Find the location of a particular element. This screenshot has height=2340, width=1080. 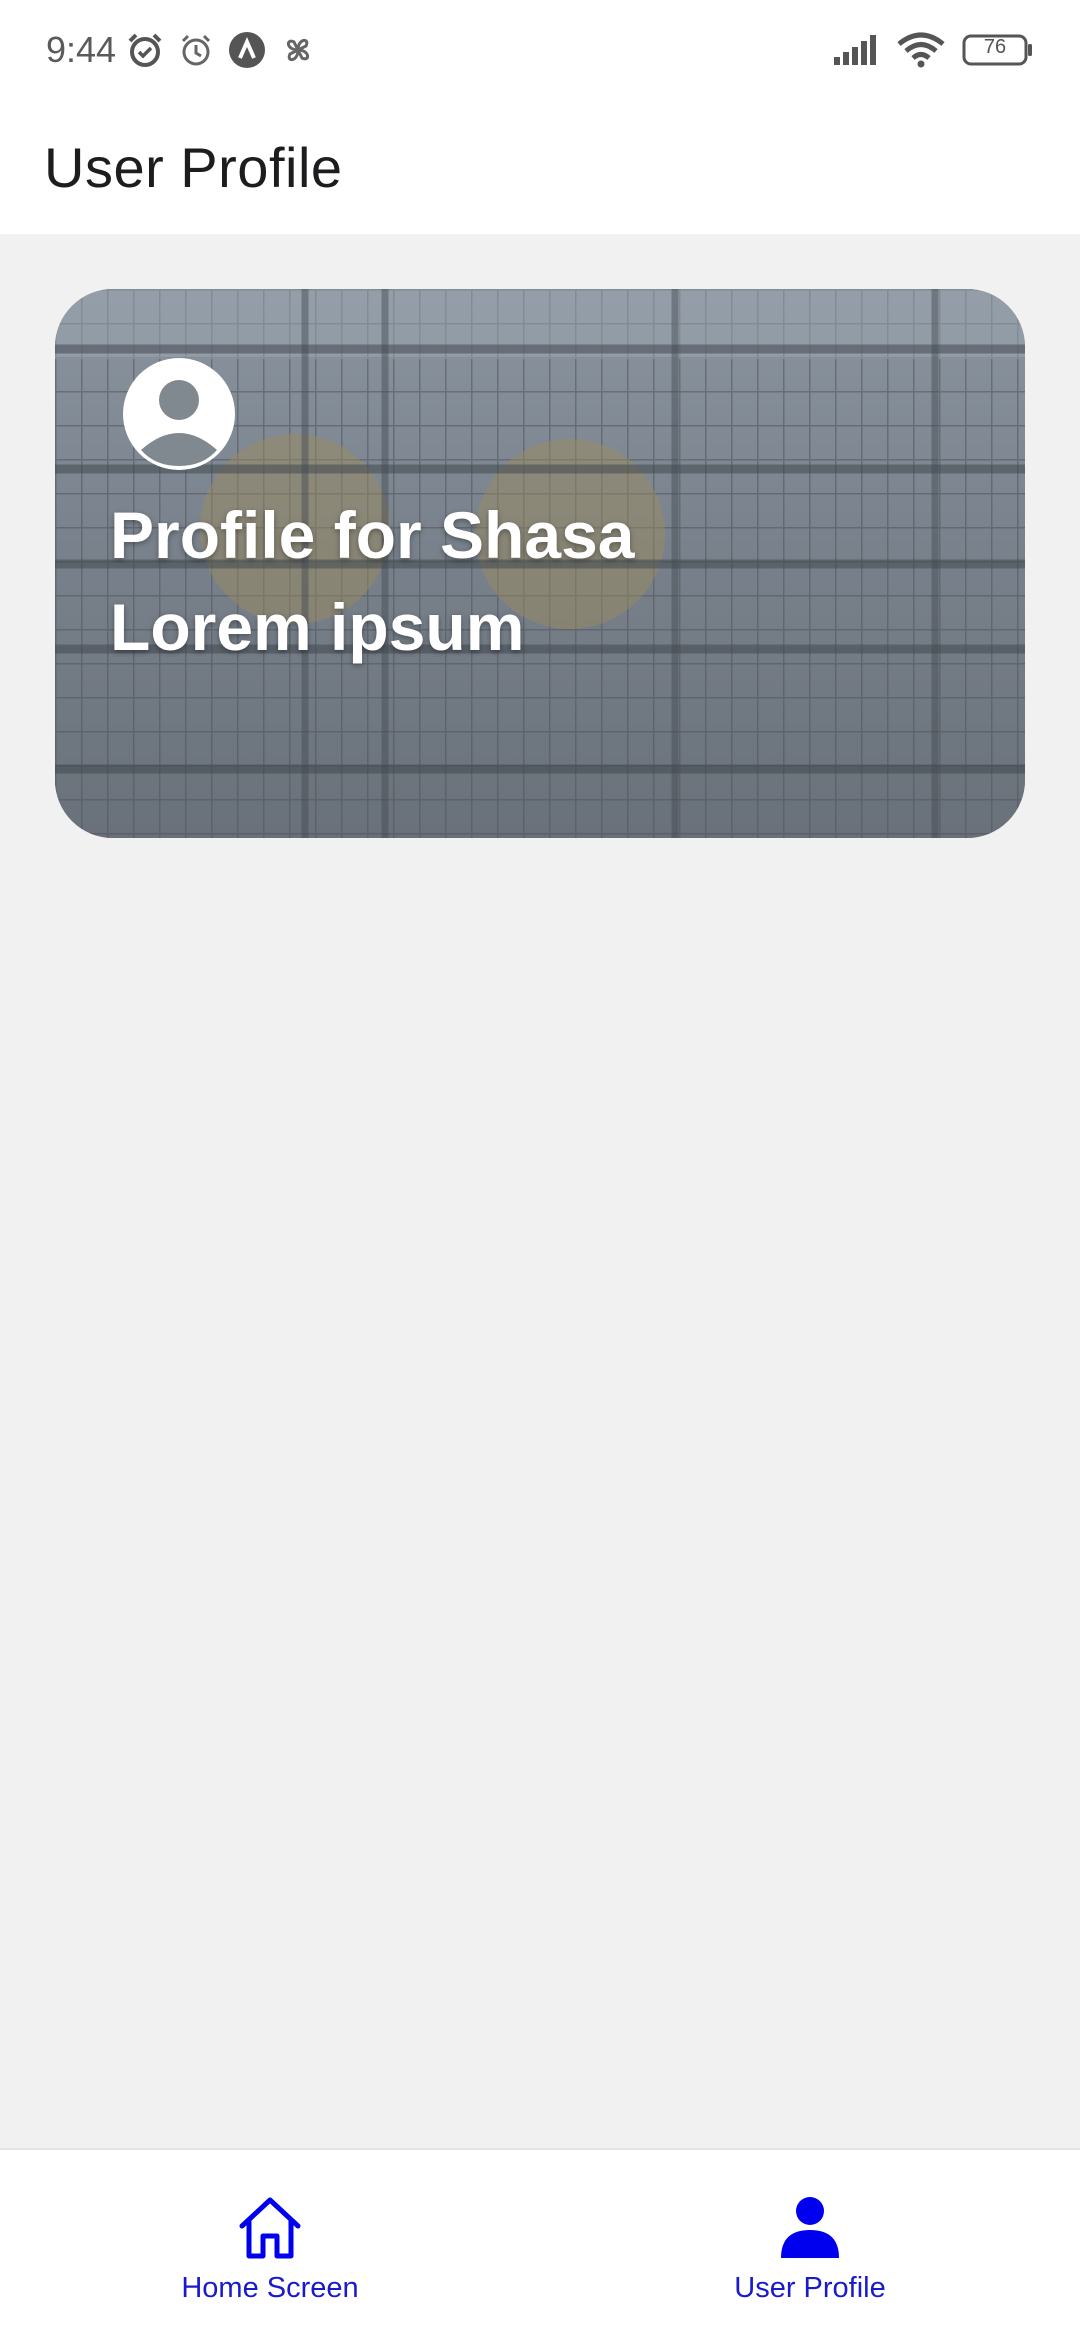

alarm-icon is located at coordinates (196, 50).